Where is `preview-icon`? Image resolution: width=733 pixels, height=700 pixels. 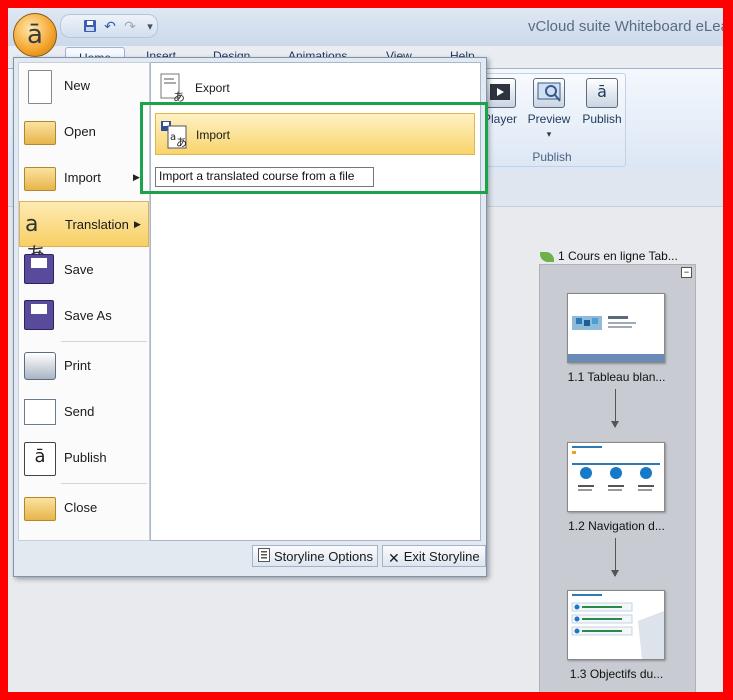
preview-icon is located at coordinates (549, 93).